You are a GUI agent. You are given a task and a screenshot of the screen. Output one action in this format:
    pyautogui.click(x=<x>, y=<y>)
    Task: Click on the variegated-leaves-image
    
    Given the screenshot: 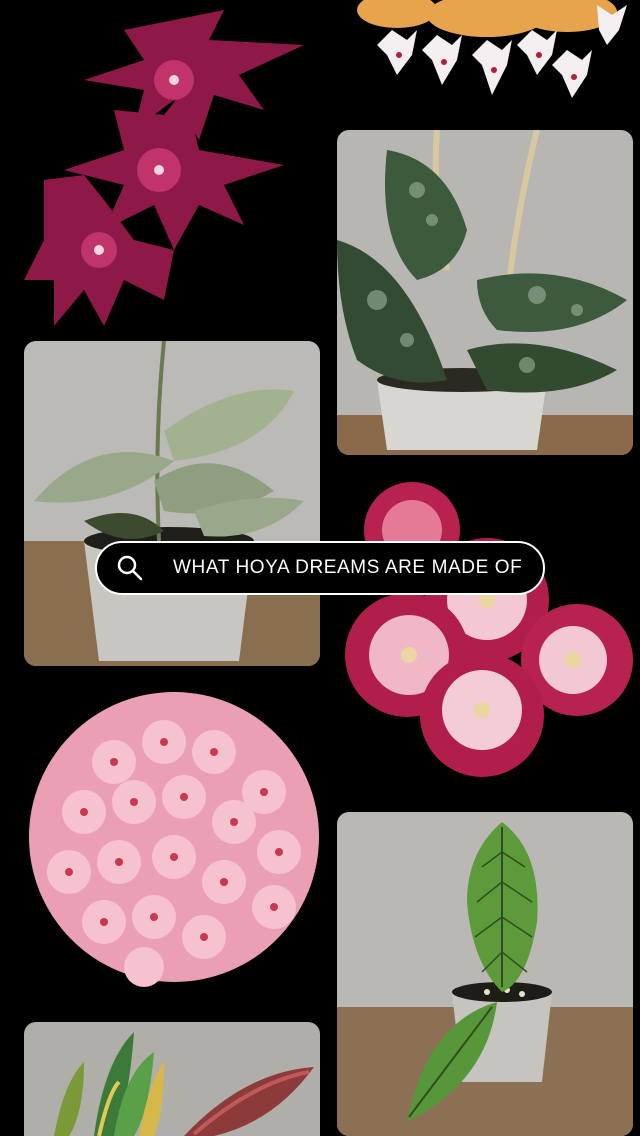 What is the action you would take?
    pyautogui.click(x=172, y=1079)
    